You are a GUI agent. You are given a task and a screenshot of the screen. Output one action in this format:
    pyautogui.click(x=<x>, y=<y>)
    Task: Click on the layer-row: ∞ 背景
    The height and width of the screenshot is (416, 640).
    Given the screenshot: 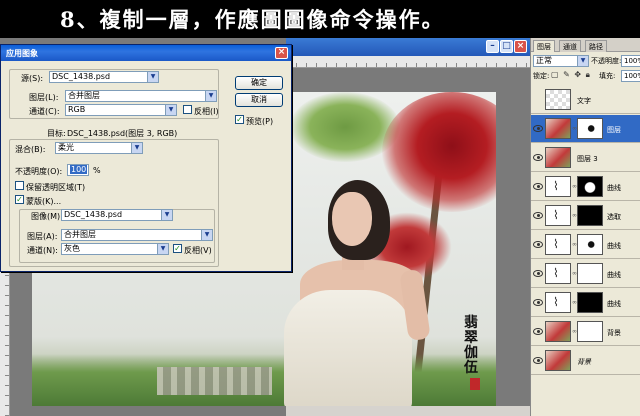 What is the action you would take?
    pyautogui.click(x=585, y=332)
    